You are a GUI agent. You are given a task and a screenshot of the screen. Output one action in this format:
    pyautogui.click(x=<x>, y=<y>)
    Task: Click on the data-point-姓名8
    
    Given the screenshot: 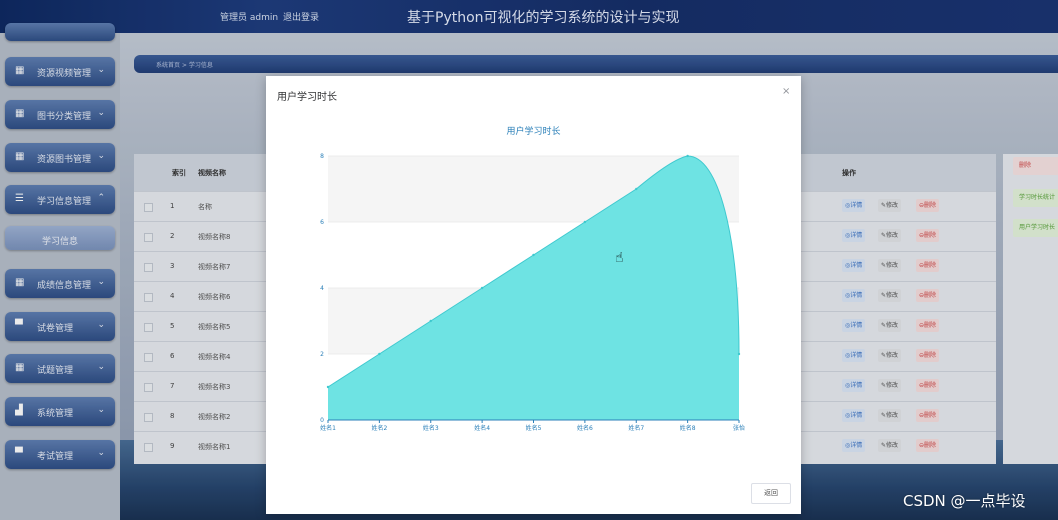 What is the action you would take?
    pyautogui.click(x=687, y=156)
    